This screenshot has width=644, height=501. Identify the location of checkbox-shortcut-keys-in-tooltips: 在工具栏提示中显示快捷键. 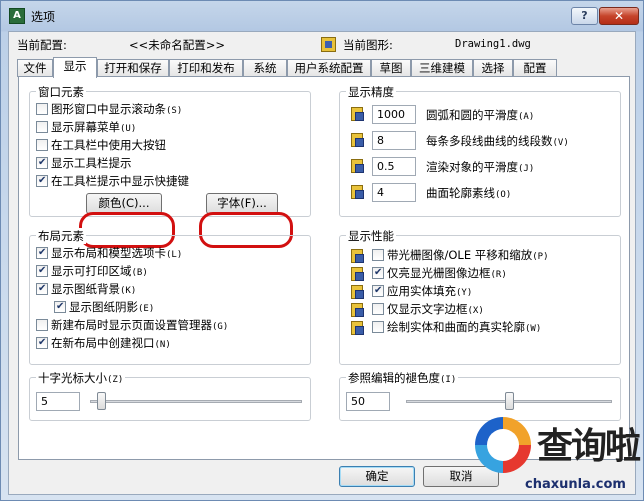
(112, 182).